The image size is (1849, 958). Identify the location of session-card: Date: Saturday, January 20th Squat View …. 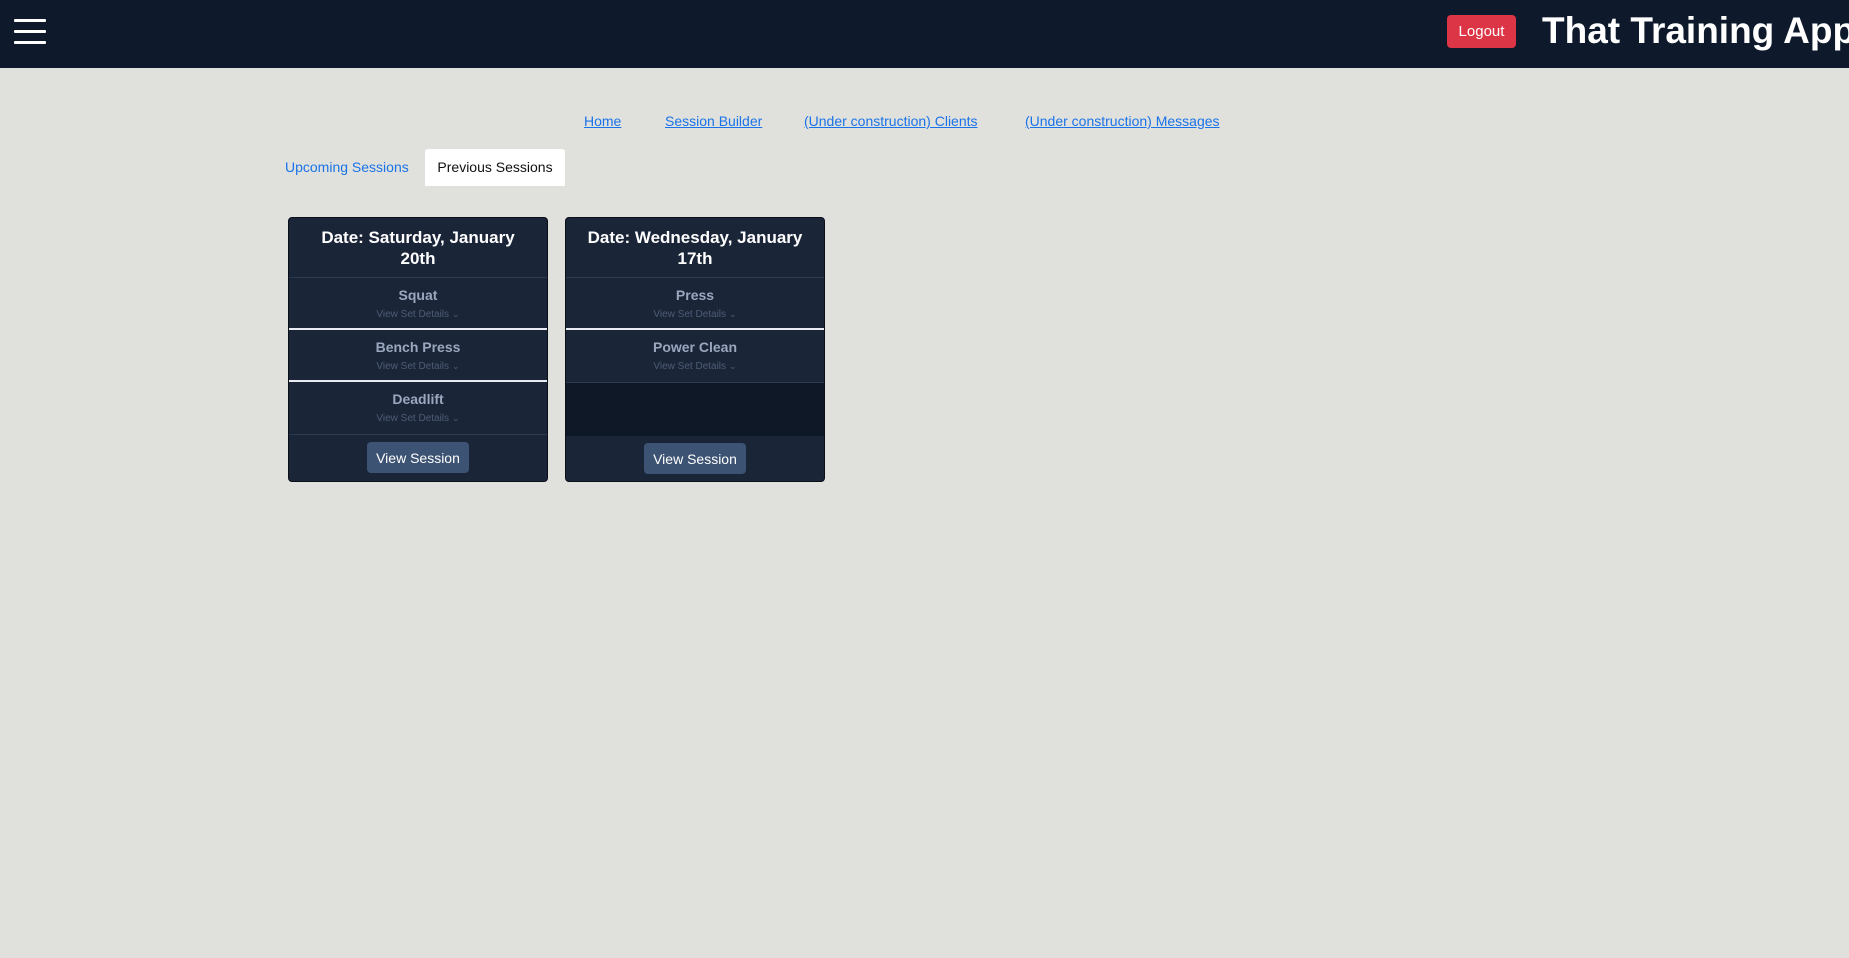
(418, 349).